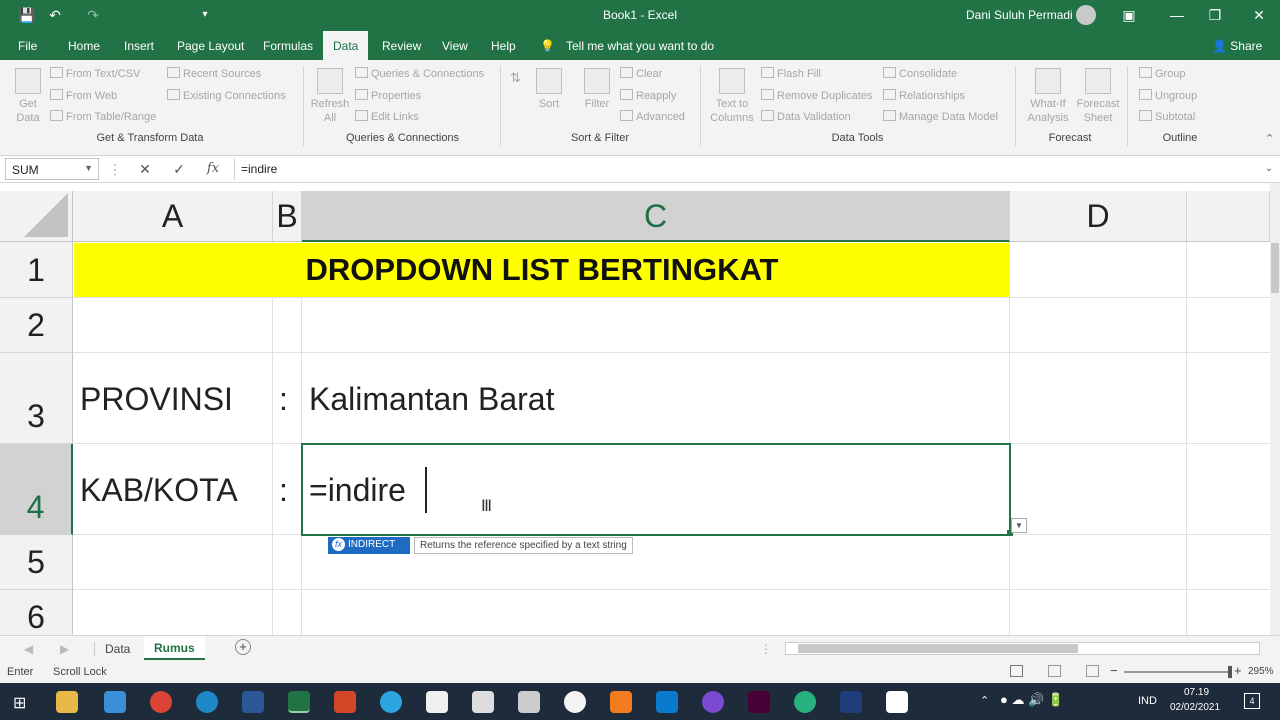 Image resolution: width=1280 pixels, height=720 pixels. I want to click on sort-button: Sort, so click(549, 89).